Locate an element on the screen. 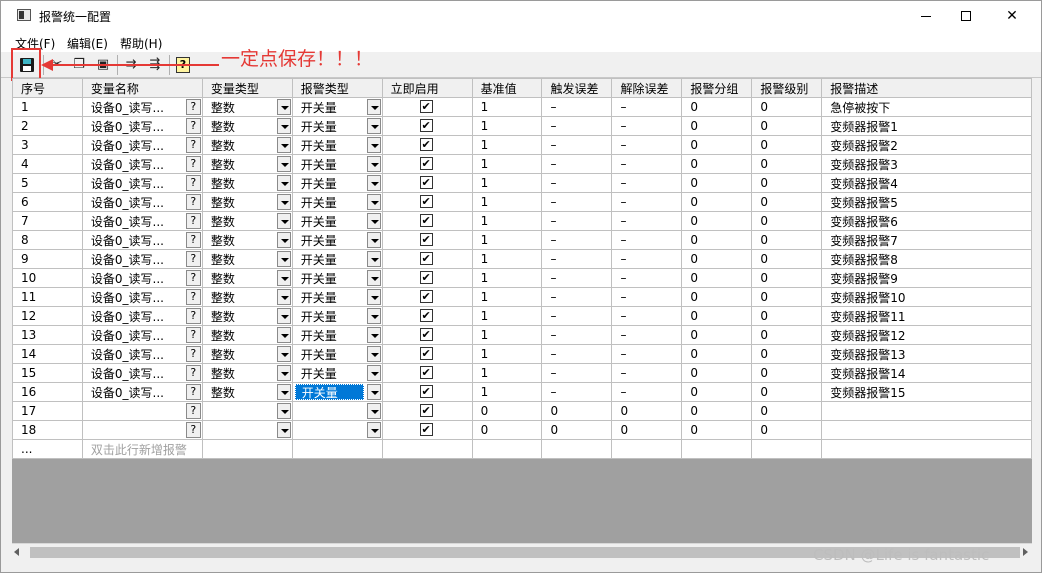  table-row: 1 设备0_读写...? 整数 开关量 ✔ 1 – – 0 0 急停被按下 is located at coordinates (522, 107).